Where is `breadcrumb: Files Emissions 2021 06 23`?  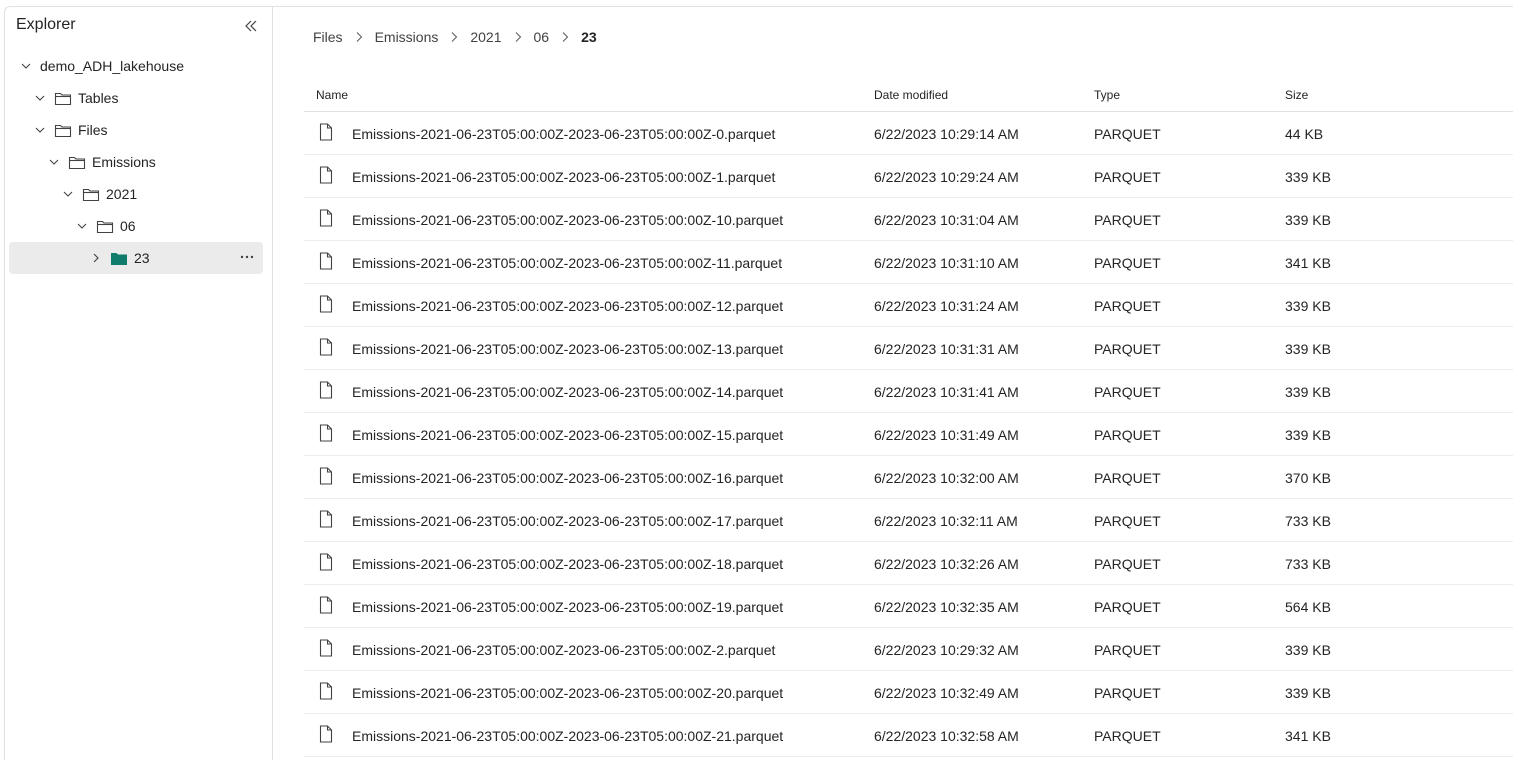 breadcrumb: Files Emissions 2021 06 23 is located at coordinates (455, 37).